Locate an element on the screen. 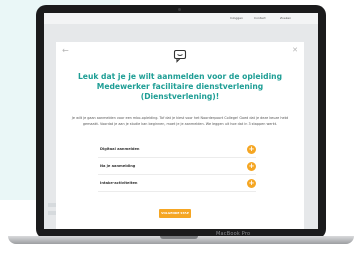 The height and width of the screenshot is (265, 356). step-row-after-signup: Na je aanmelding + is located at coordinates (177, 167).